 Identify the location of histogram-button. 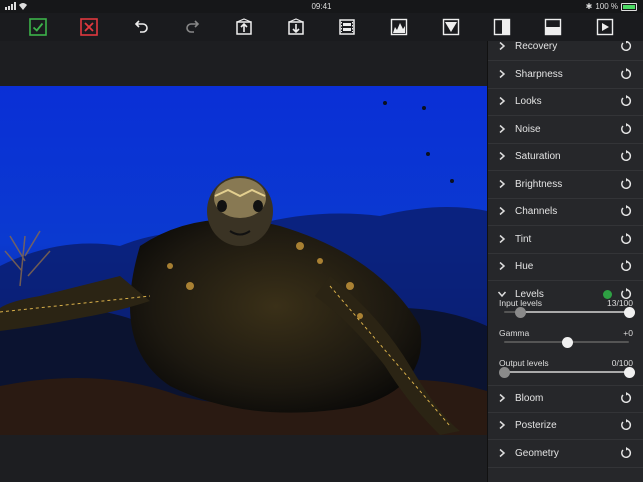
(399, 27).